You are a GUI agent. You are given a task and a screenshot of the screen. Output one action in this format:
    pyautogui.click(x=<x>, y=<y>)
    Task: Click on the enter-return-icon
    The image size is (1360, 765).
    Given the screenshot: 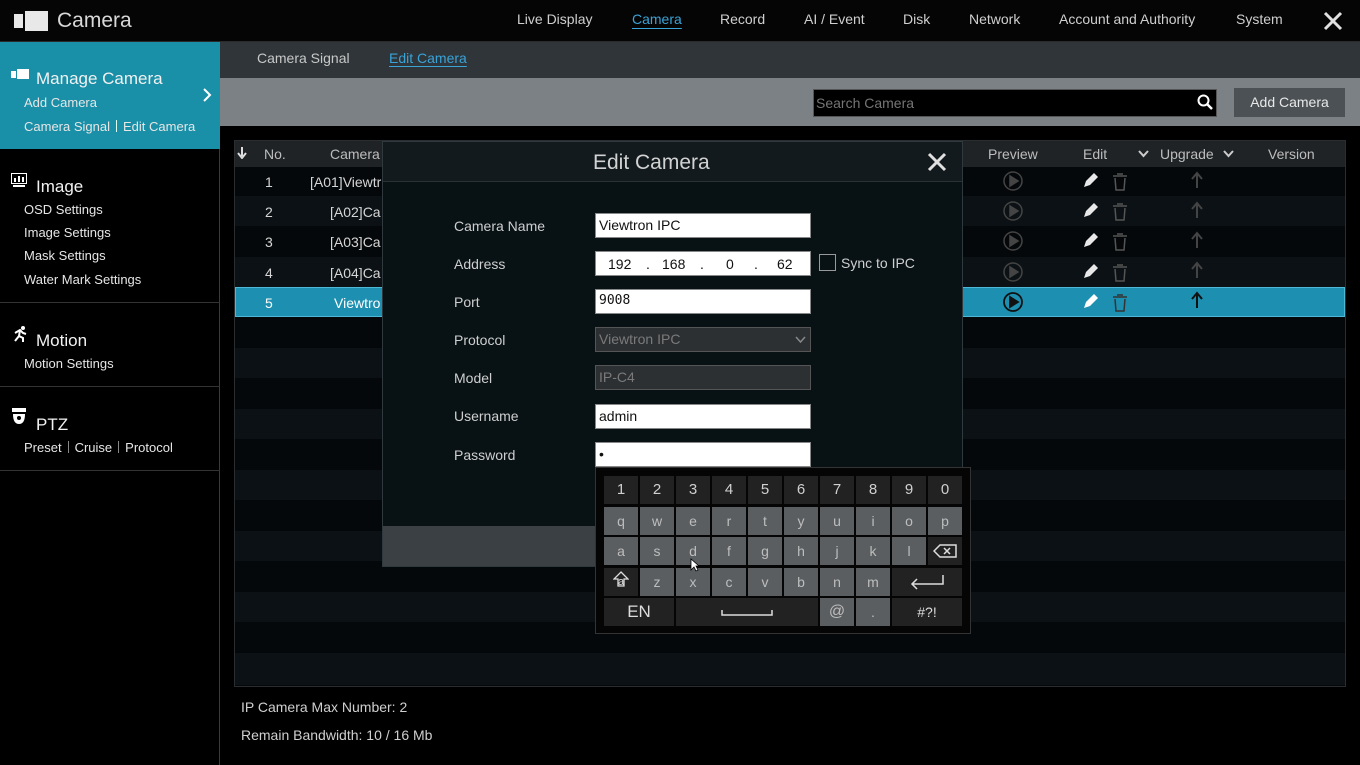 What is the action you would take?
    pyautogui.click(x=927, y=582)
    